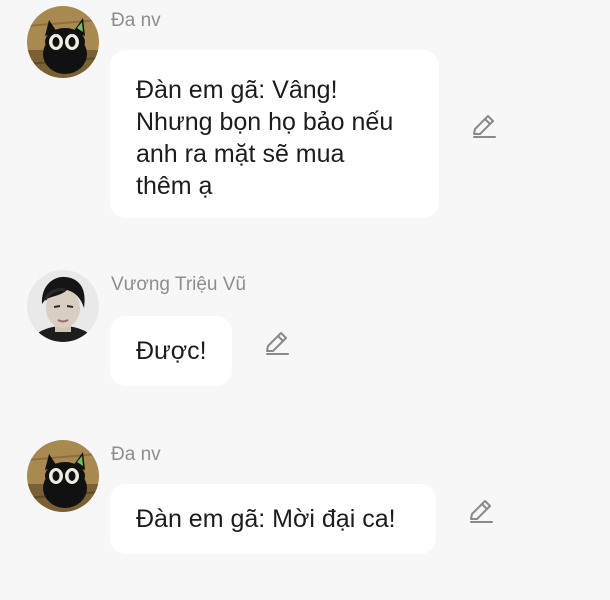 The height and width of the screenshot is (600, 610). Describe the element at coordinates (266, 519) in the screenshot. I see `message-text: Đàn em gã: Mời đại ca!` at that location.